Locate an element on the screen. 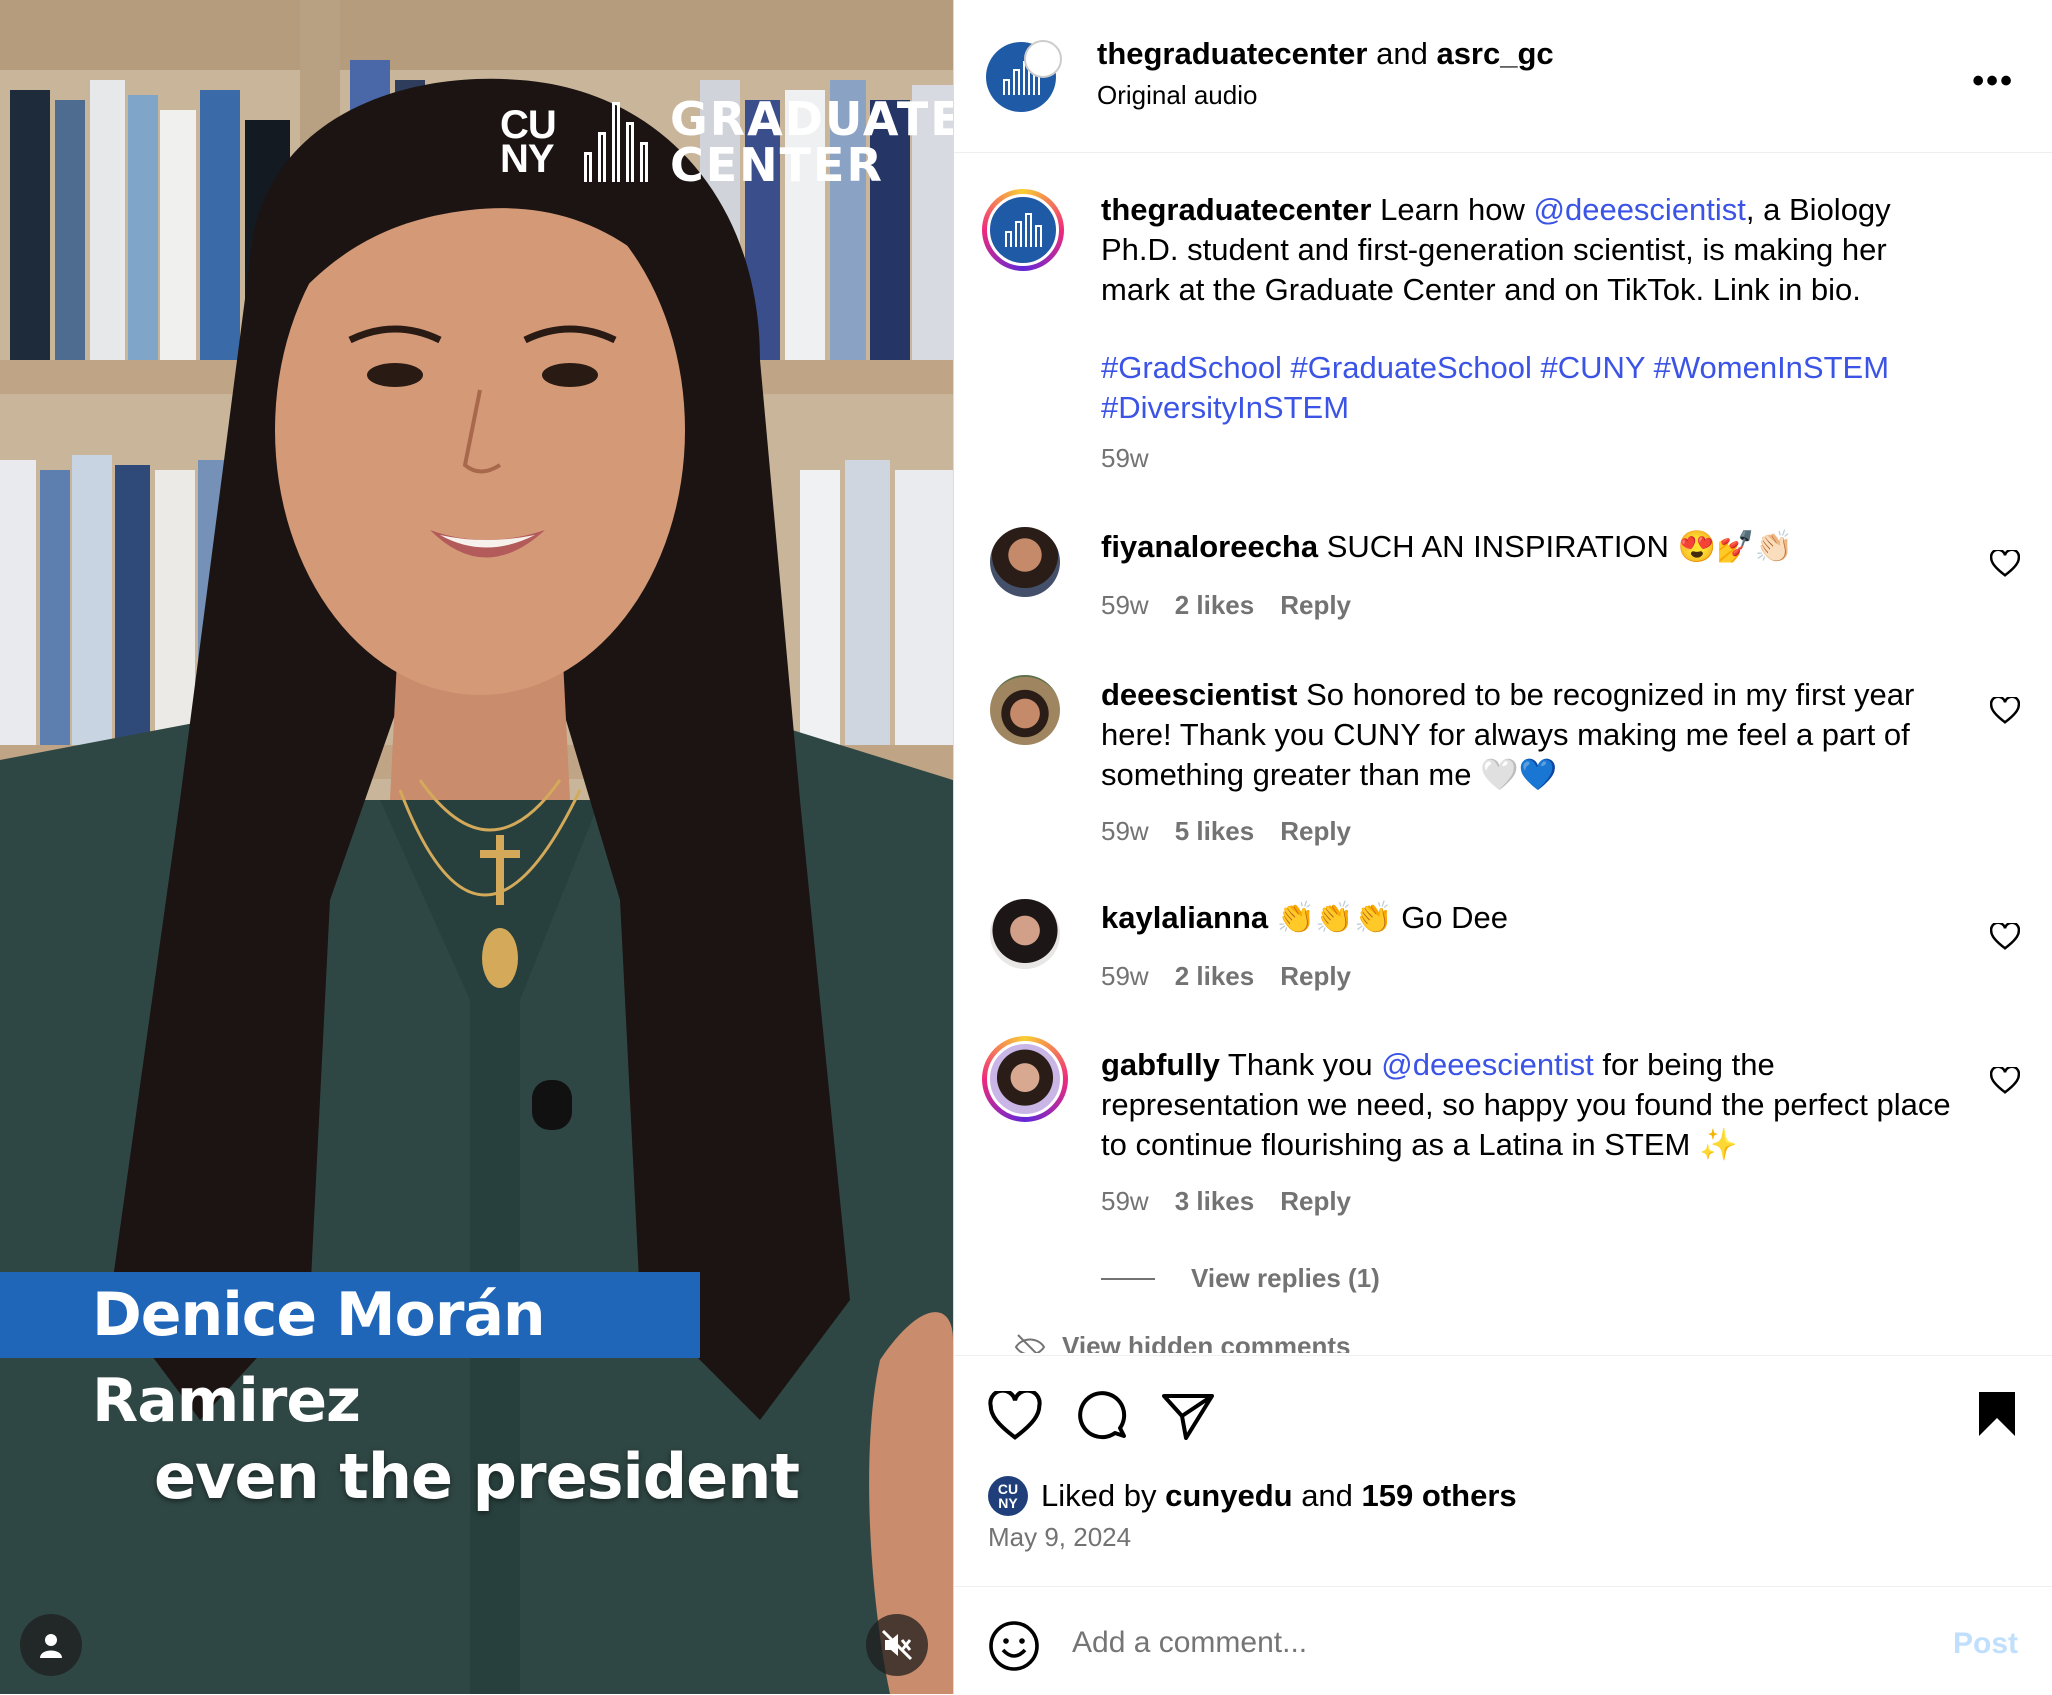 This screenshot has width=2052, height=1695. caption-mention: @deeescientist is located at coordinates (1640, 209).